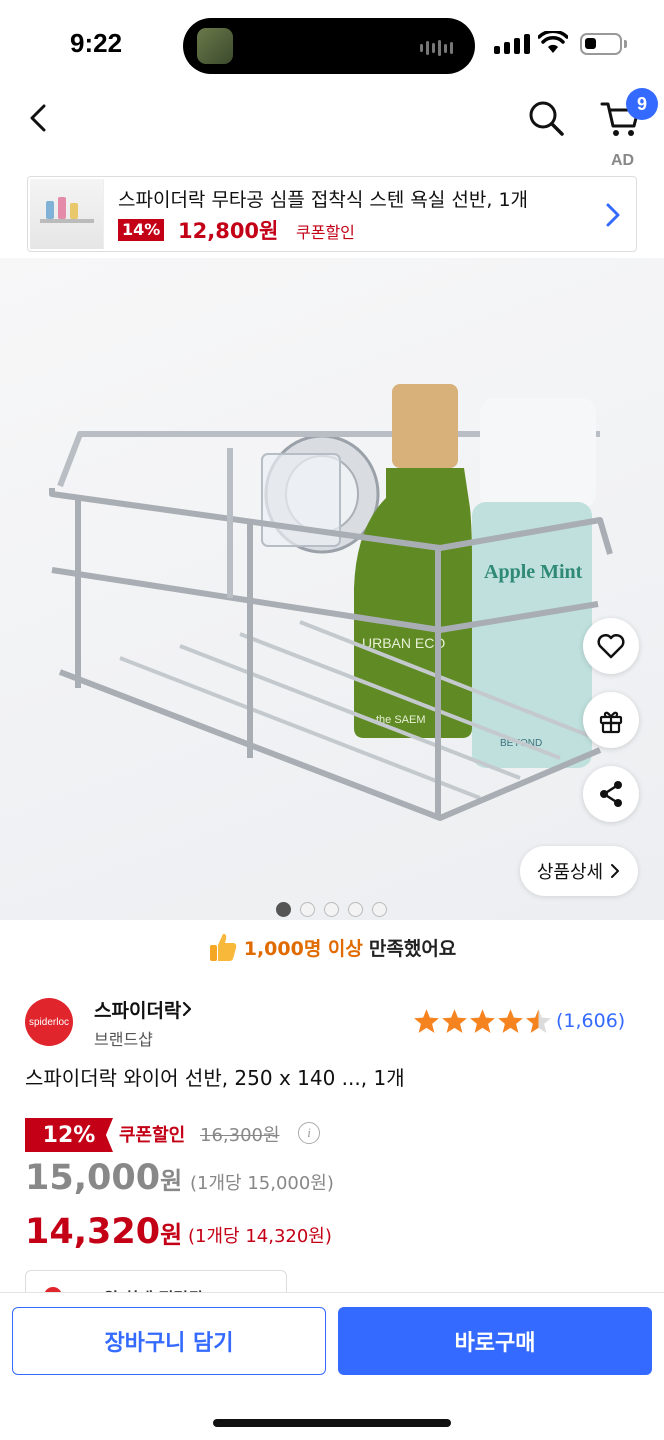  I want to click on brand-link: 스파이더락, so click(143, 1009).